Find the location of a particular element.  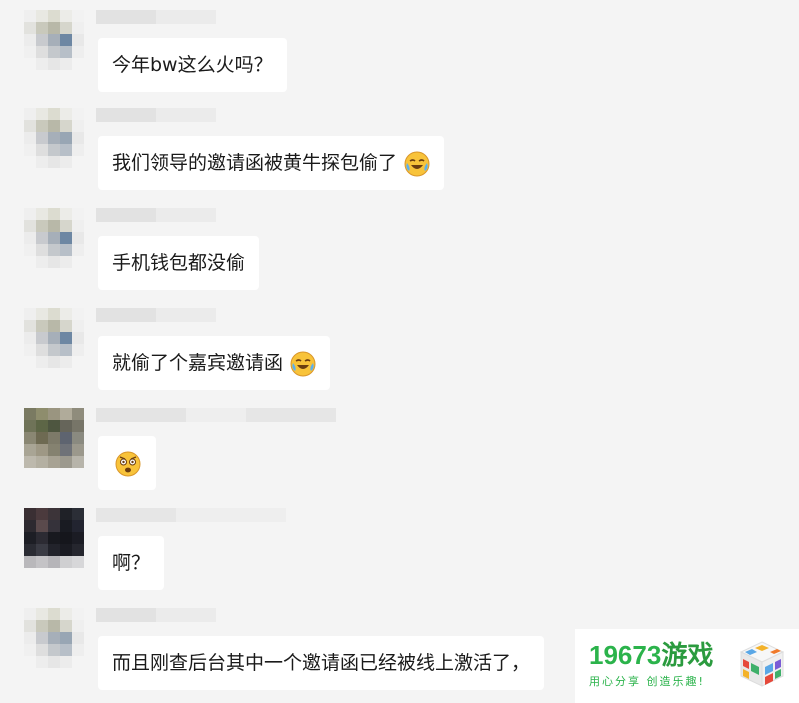

message-bubble: 就偷了个嘉宾邀请函 is located at coordinates (214, 363).